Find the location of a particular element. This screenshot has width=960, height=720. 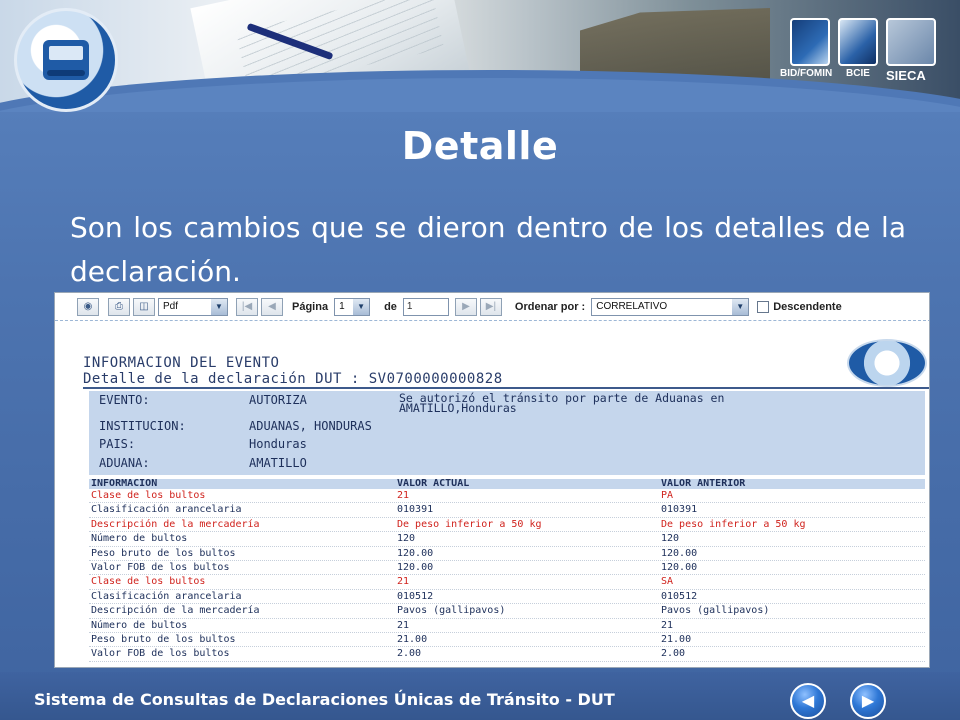

country-row: PAIS: Honduras is located at coordinates (203, 444).